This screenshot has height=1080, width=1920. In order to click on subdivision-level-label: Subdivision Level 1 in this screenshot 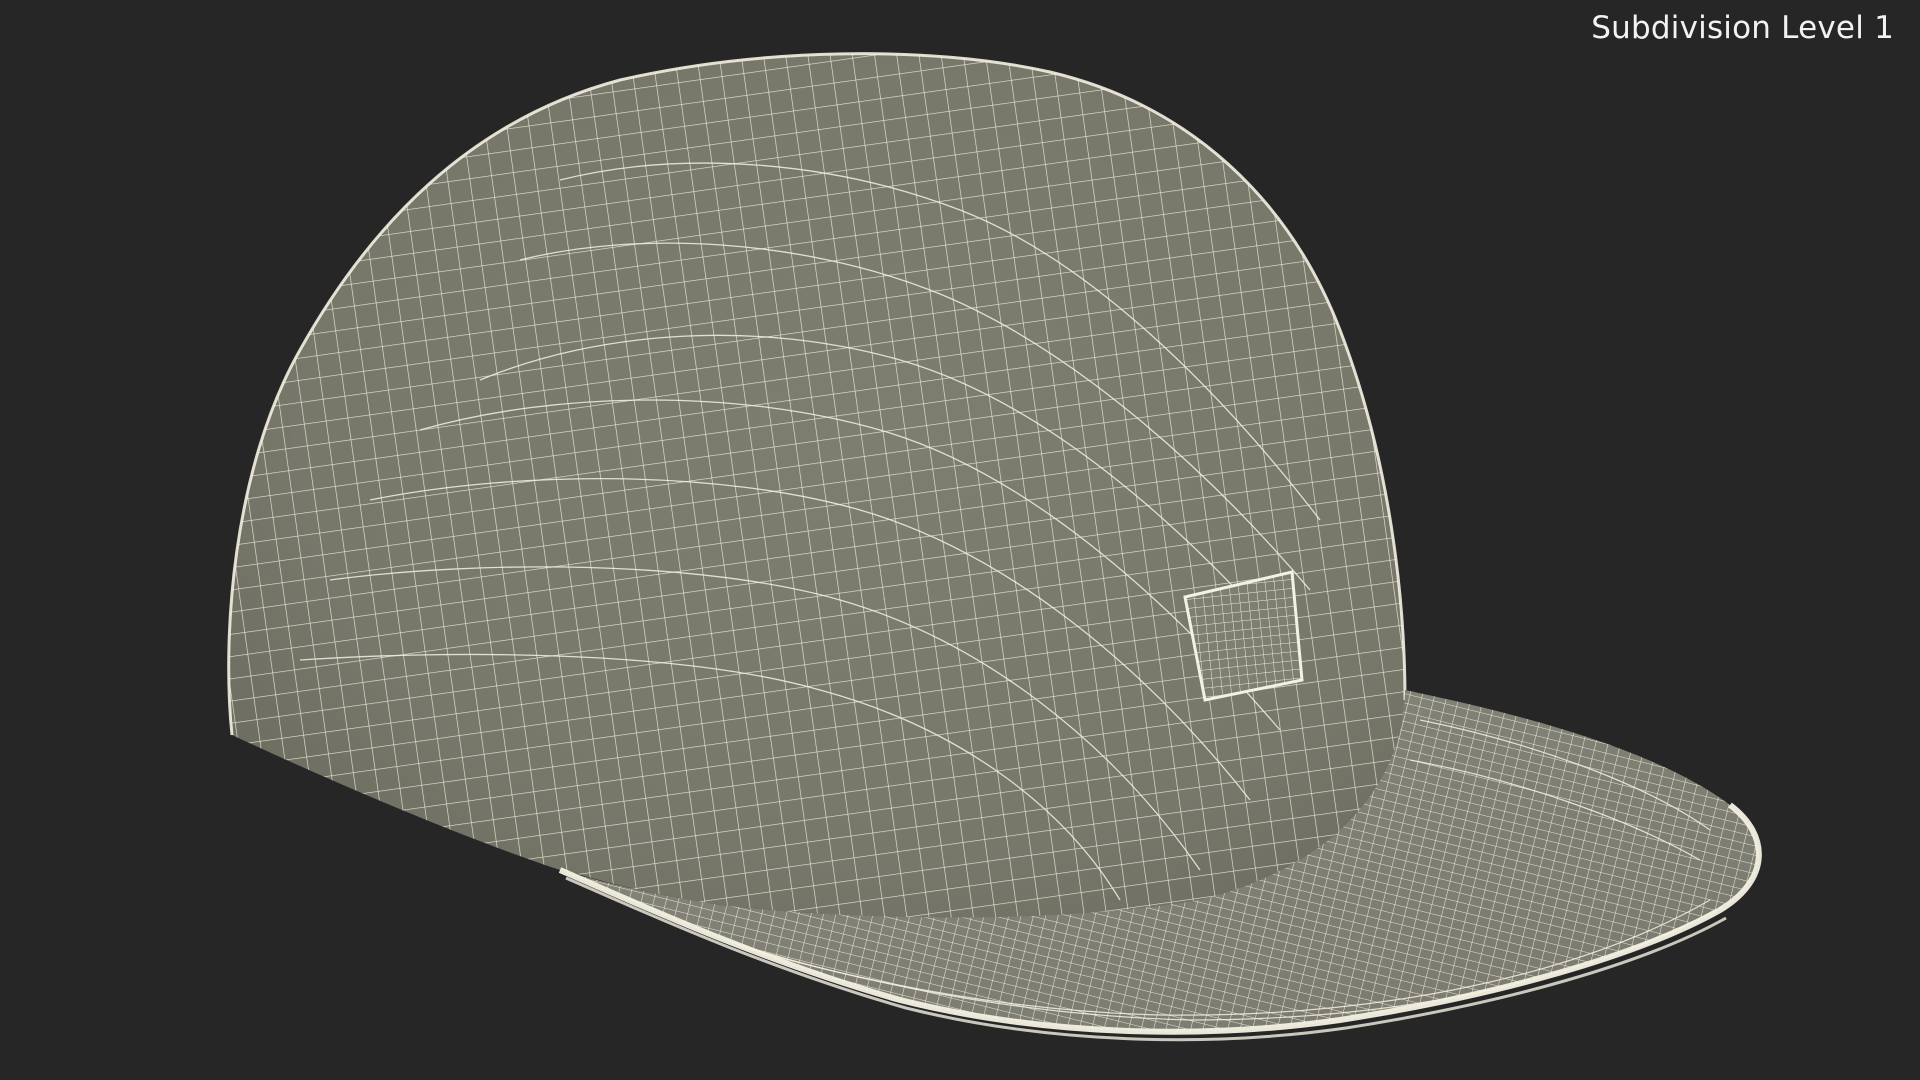, I will do `click(1742, 28)`.